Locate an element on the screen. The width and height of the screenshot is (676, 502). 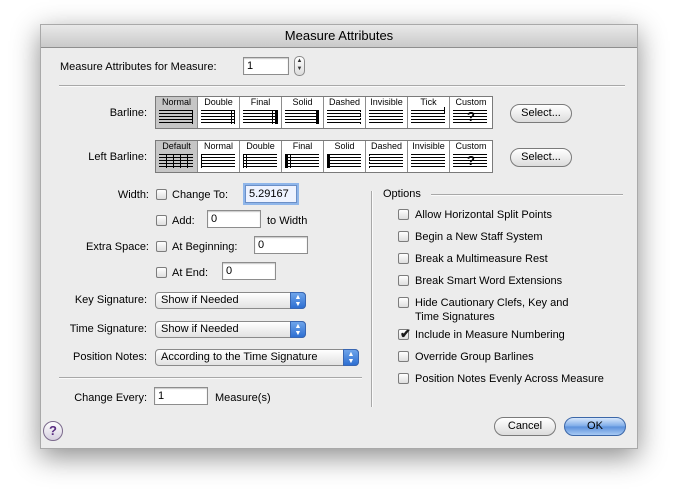
left-barline-option-normal: Normal is located at coordinates (219, 156).